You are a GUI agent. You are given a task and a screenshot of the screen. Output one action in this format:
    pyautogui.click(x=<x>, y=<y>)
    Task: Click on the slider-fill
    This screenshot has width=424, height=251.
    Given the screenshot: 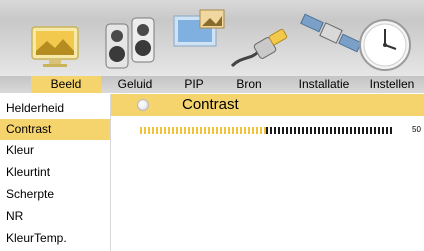 What is the action you would take?
    pyautogui.click(x=203, y=130)
    